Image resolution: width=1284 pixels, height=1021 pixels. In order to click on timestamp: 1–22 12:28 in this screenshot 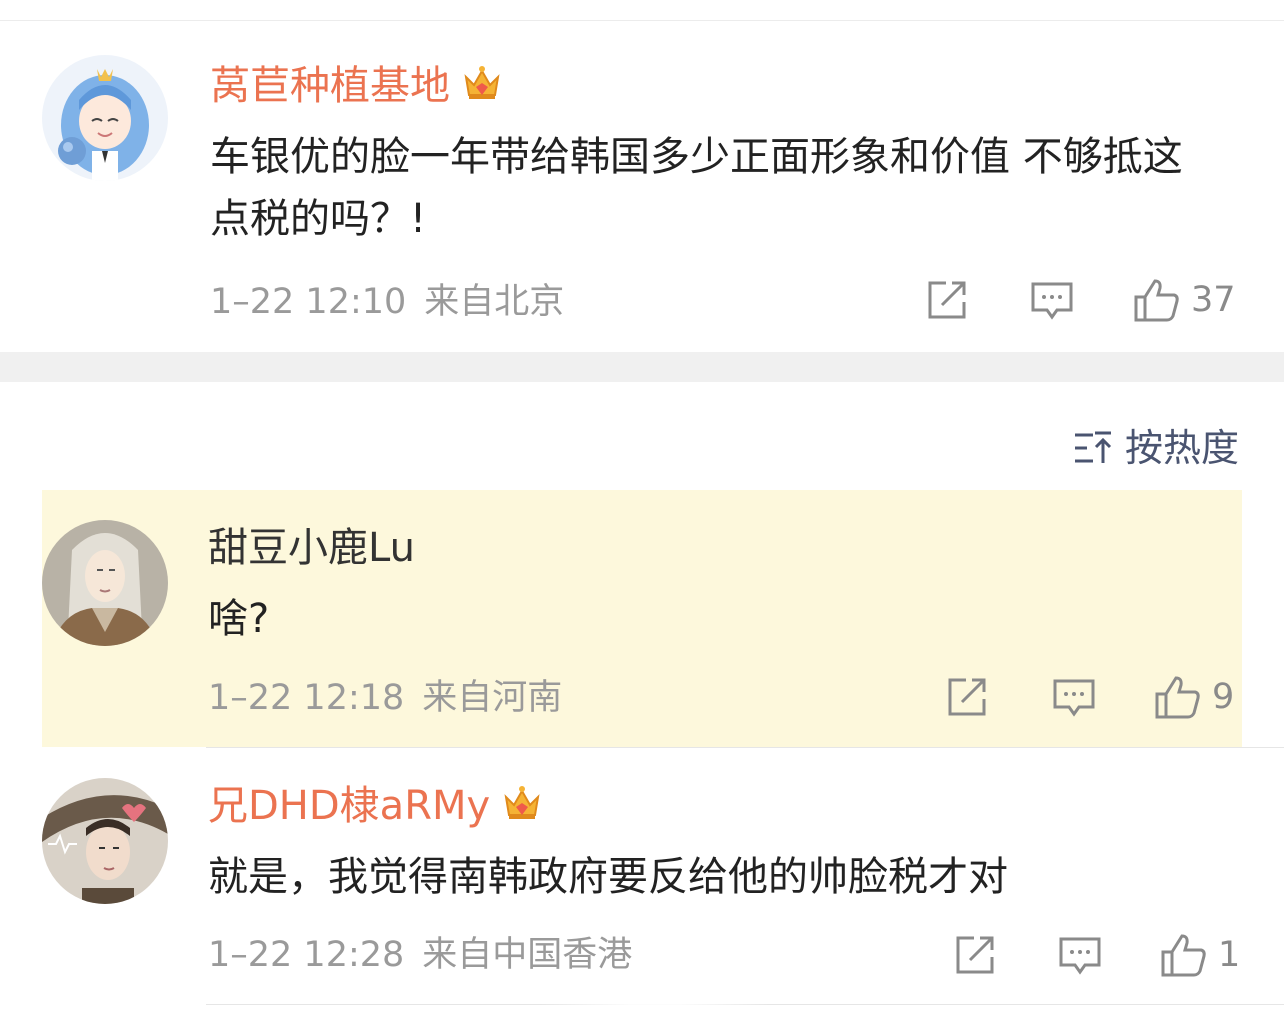, I will do `click(306, 955)`.